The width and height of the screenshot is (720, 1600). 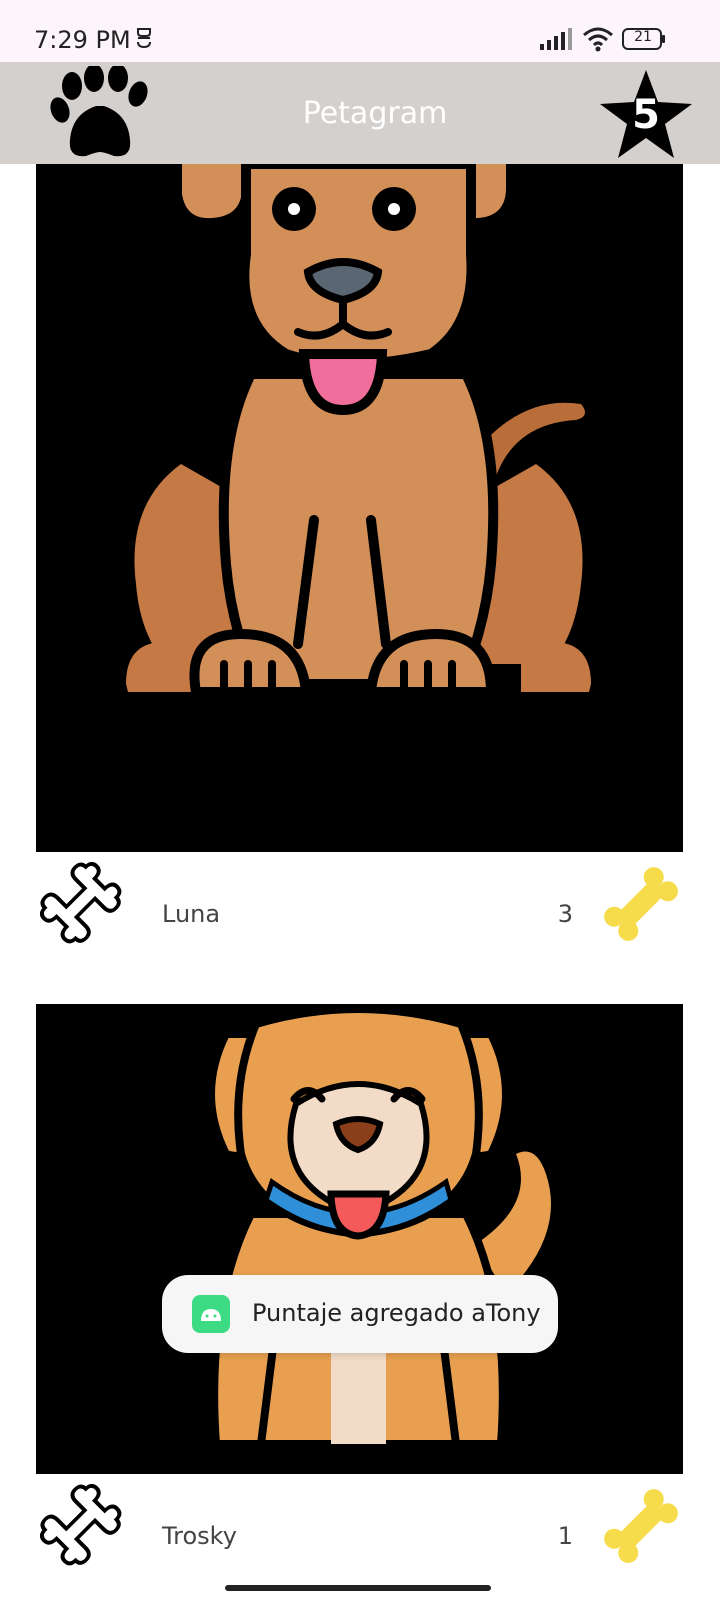 I want to click on toast-text: Puntaje agregado aTony, so click(x=396, y=1313).